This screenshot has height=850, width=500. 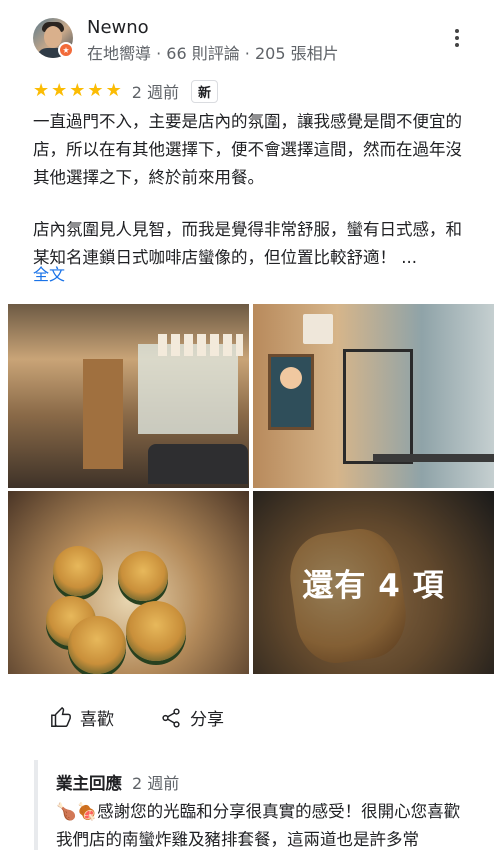 I want to click on photo-zucchini-dish, so click(x=128, y=582).